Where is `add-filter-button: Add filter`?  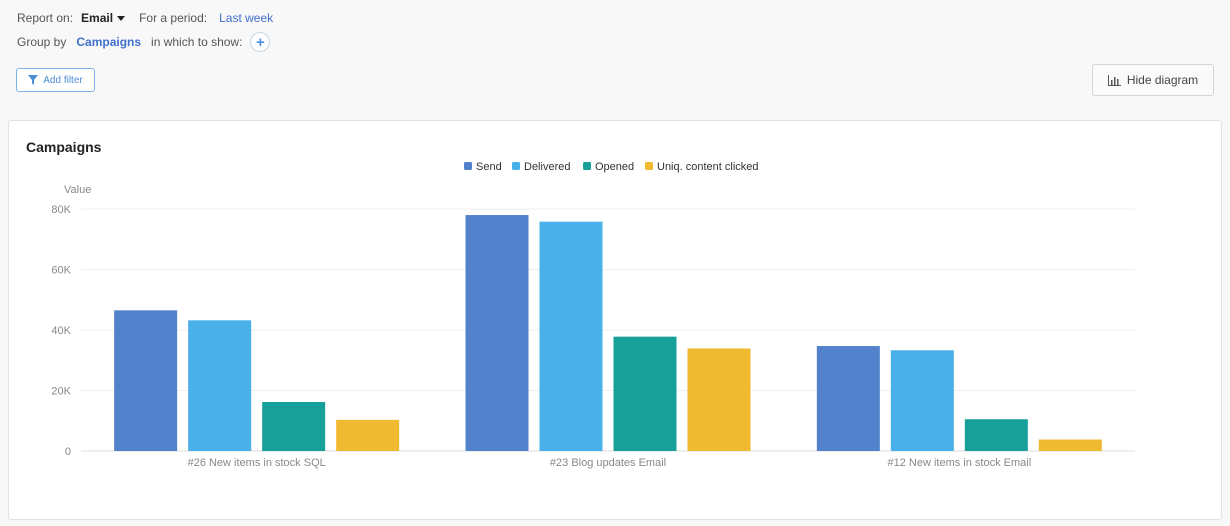 add-filter-button: Add filter is located at coordinates (55, 80).